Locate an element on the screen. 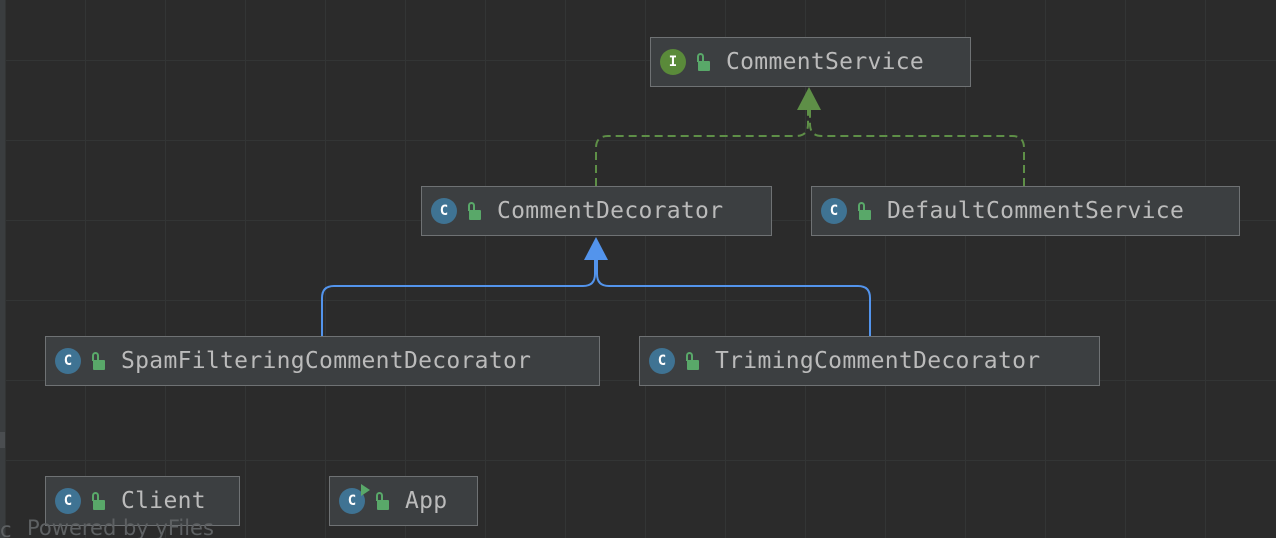 This screenshot has height=538, width=1276. edge-spam-filtering-extends-comment-decorator is located at coordinates (458, 298).